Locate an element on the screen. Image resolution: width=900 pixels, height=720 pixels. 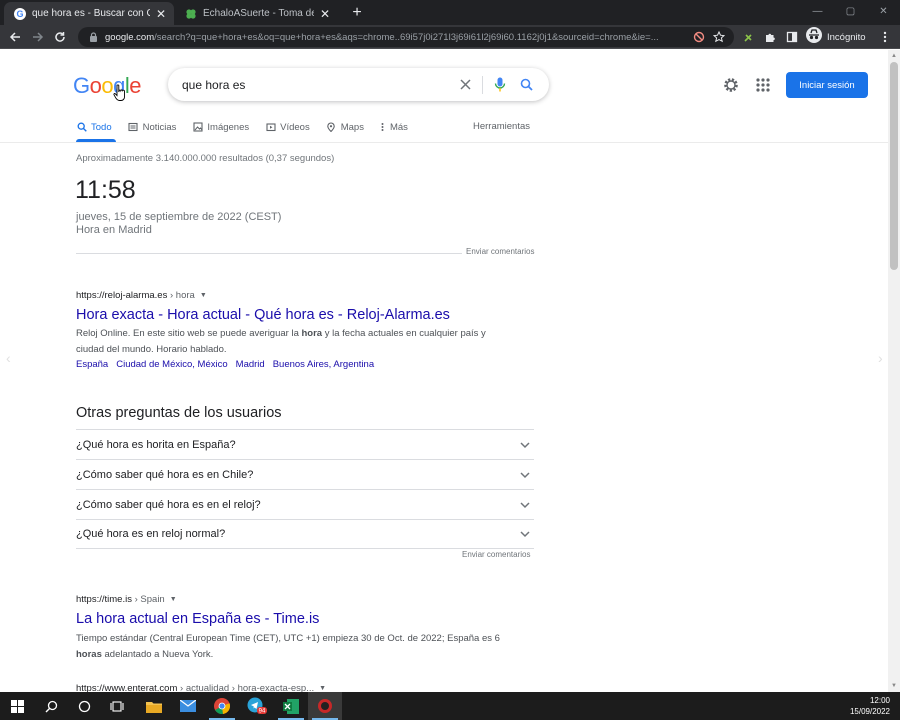
mail-icon is located at coordinates (188, 706).